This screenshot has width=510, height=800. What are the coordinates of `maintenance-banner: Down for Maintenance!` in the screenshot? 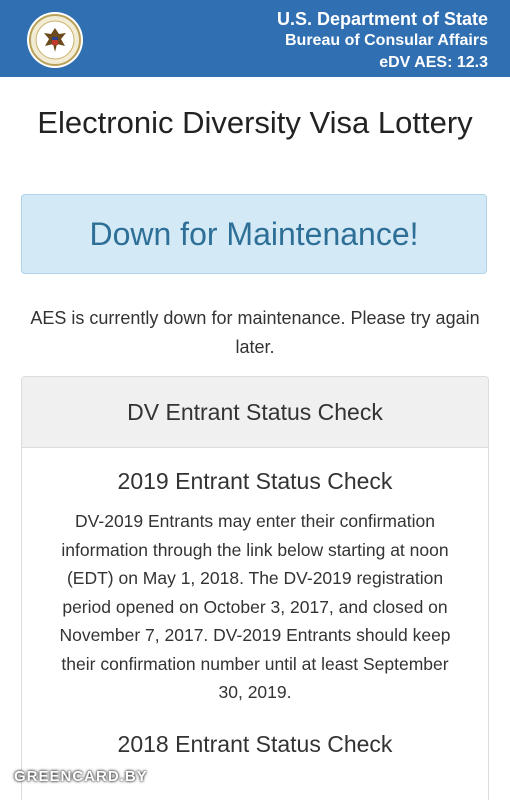 It's located at (254, 234).